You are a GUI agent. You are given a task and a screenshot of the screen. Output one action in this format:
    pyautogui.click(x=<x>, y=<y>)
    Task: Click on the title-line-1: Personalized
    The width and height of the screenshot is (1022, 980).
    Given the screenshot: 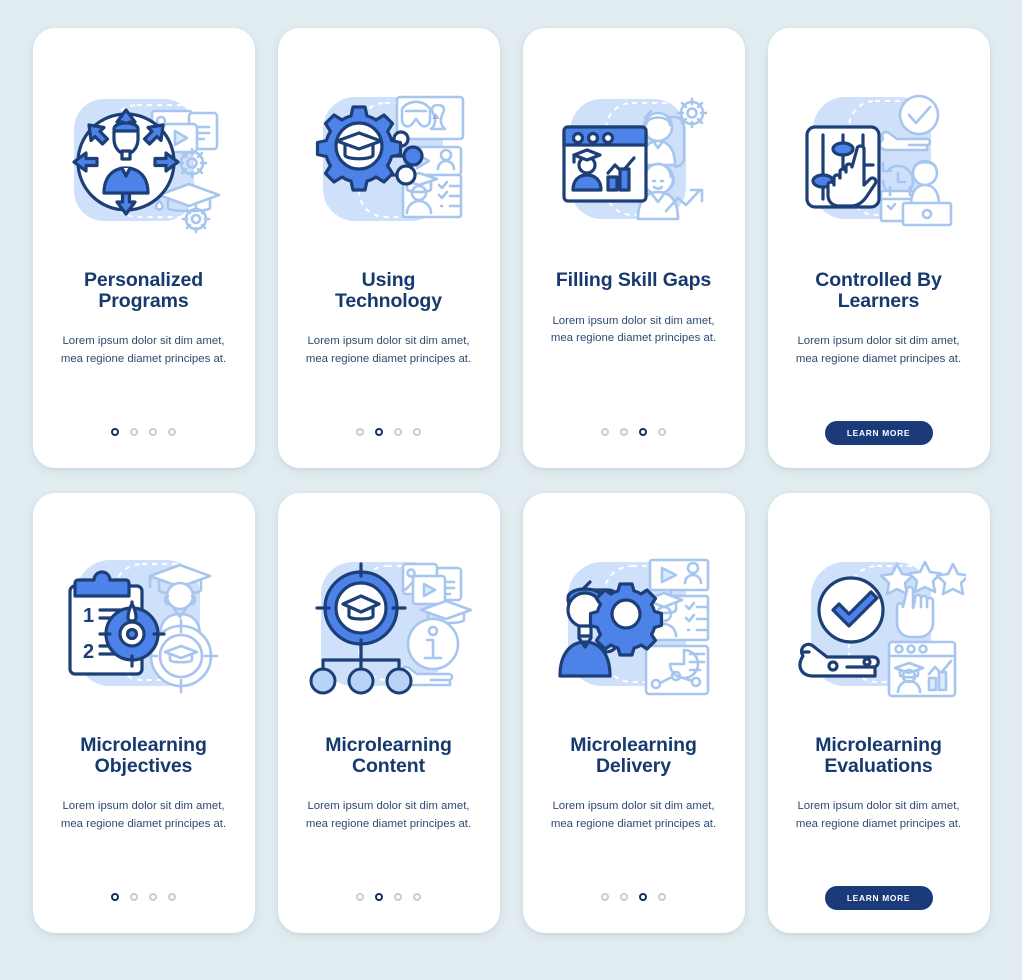 What is the action you would take?
    pyautogui.click(x=143, y=280)
    